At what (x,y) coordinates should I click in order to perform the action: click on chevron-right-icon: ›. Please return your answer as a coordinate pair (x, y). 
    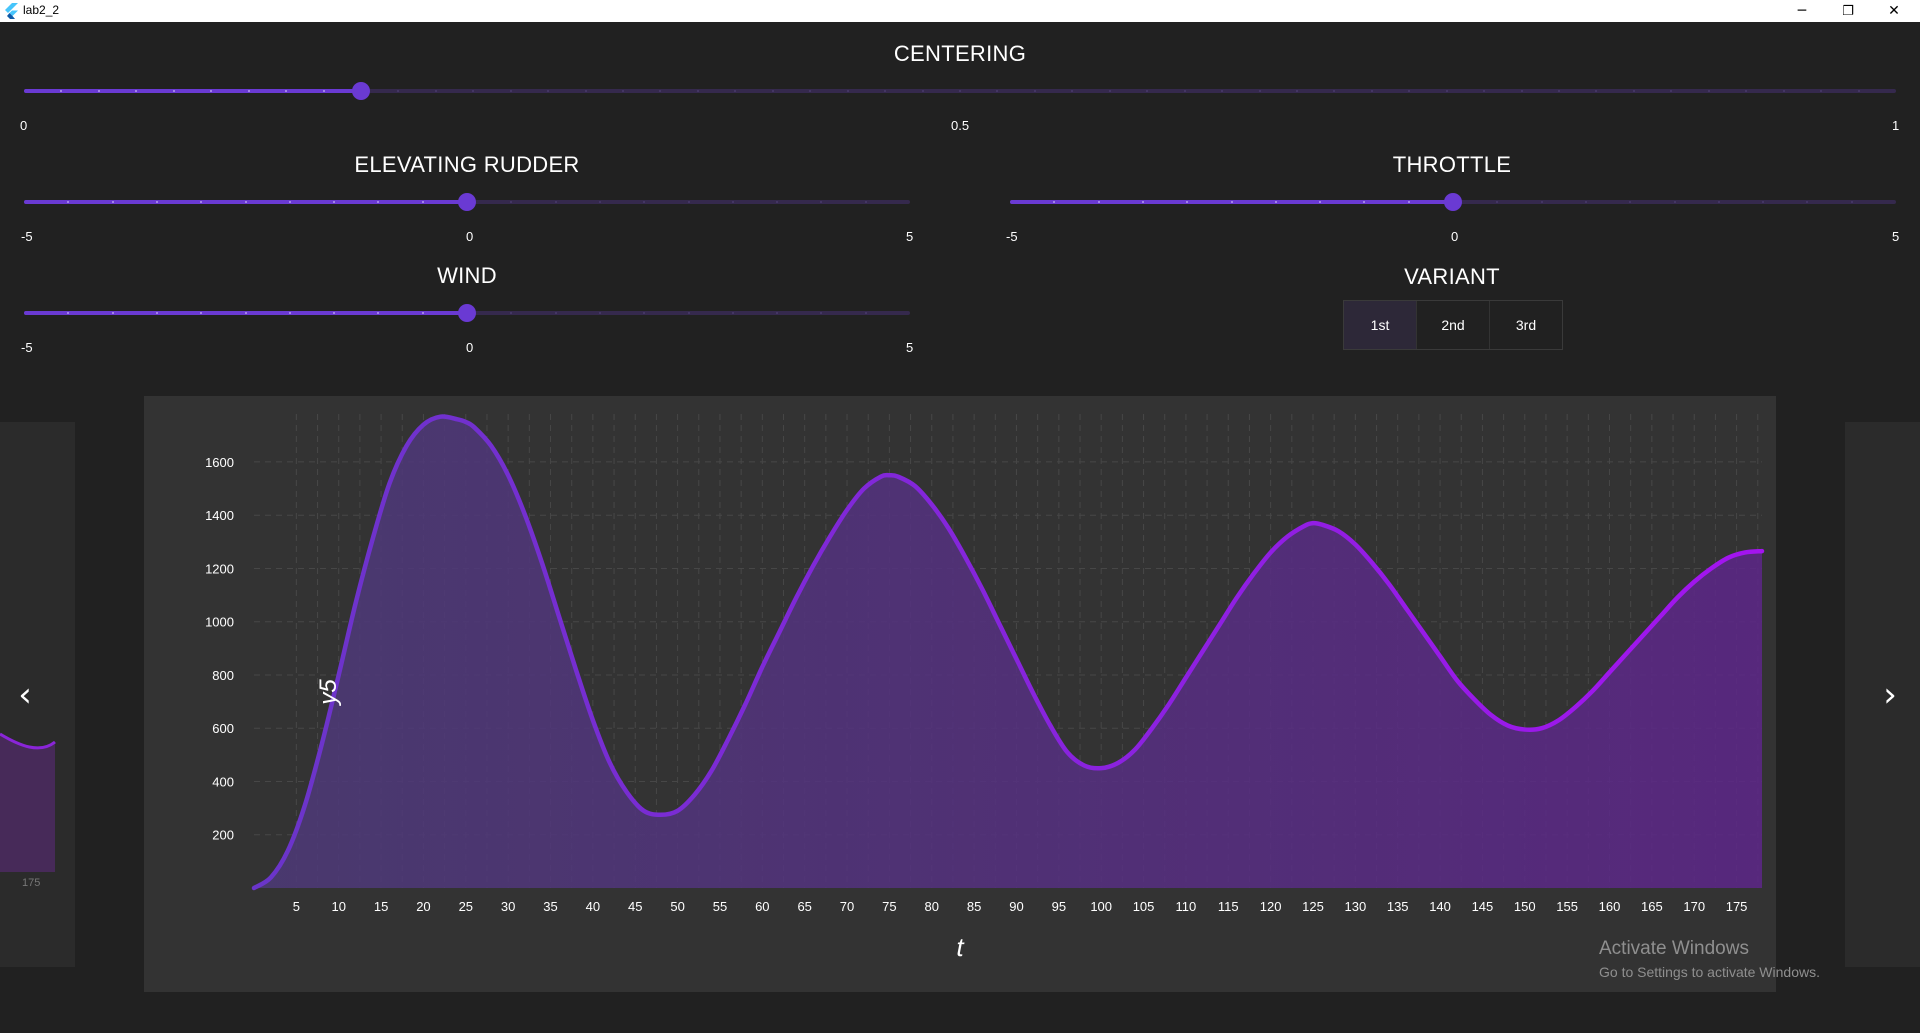
    Looking at the image, I should click on (1890, 695).